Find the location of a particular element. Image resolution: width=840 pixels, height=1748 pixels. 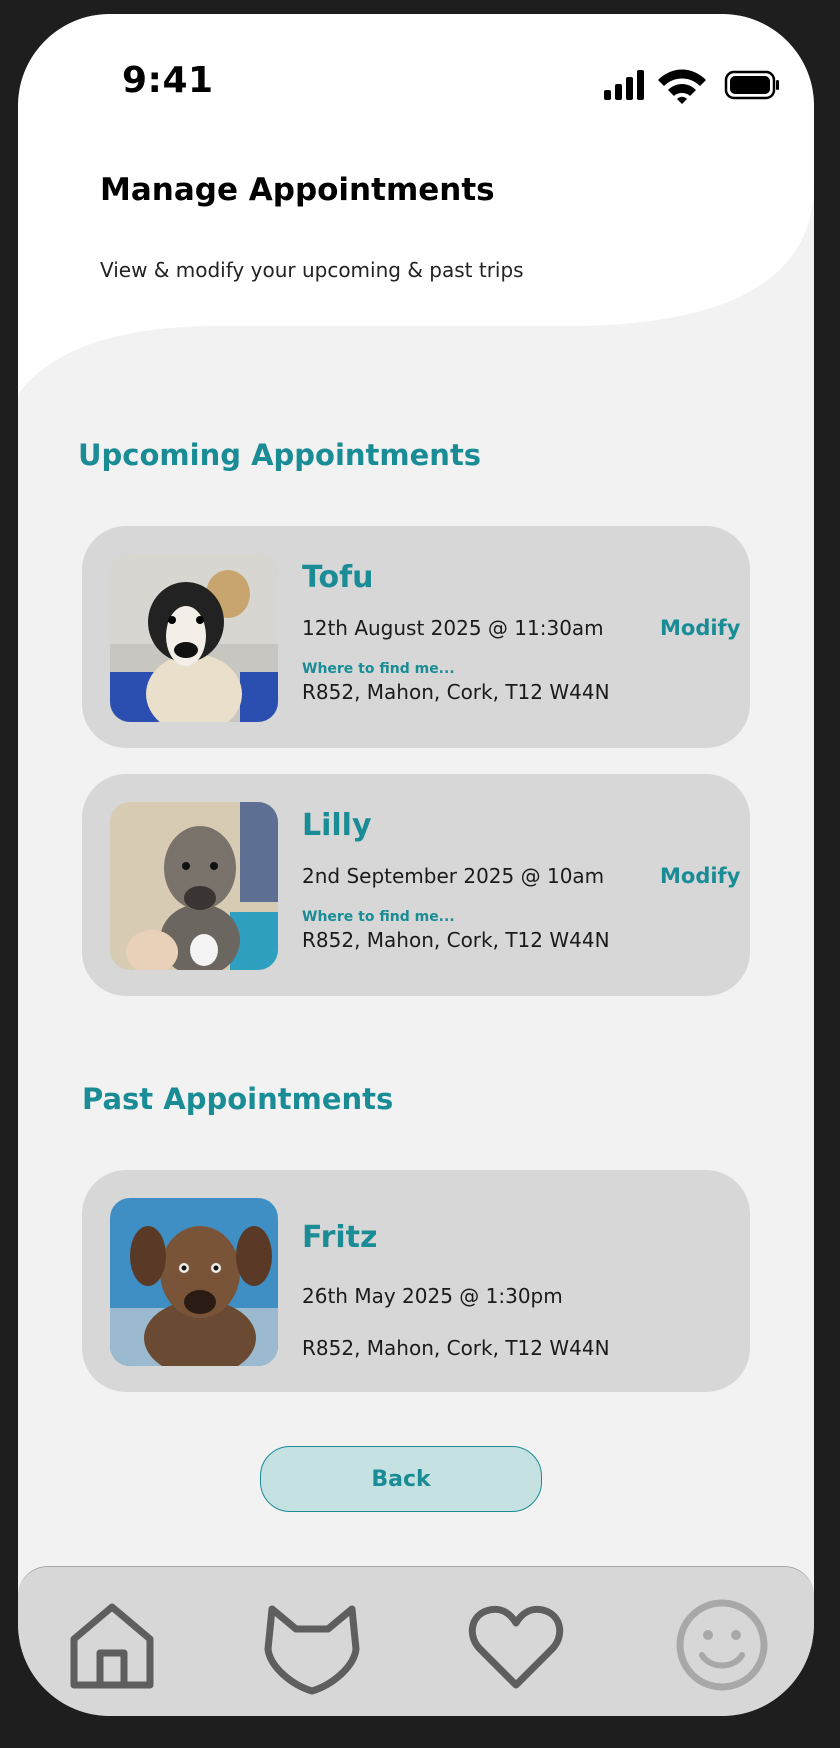

status-icons is located at coordinates (691, 86).